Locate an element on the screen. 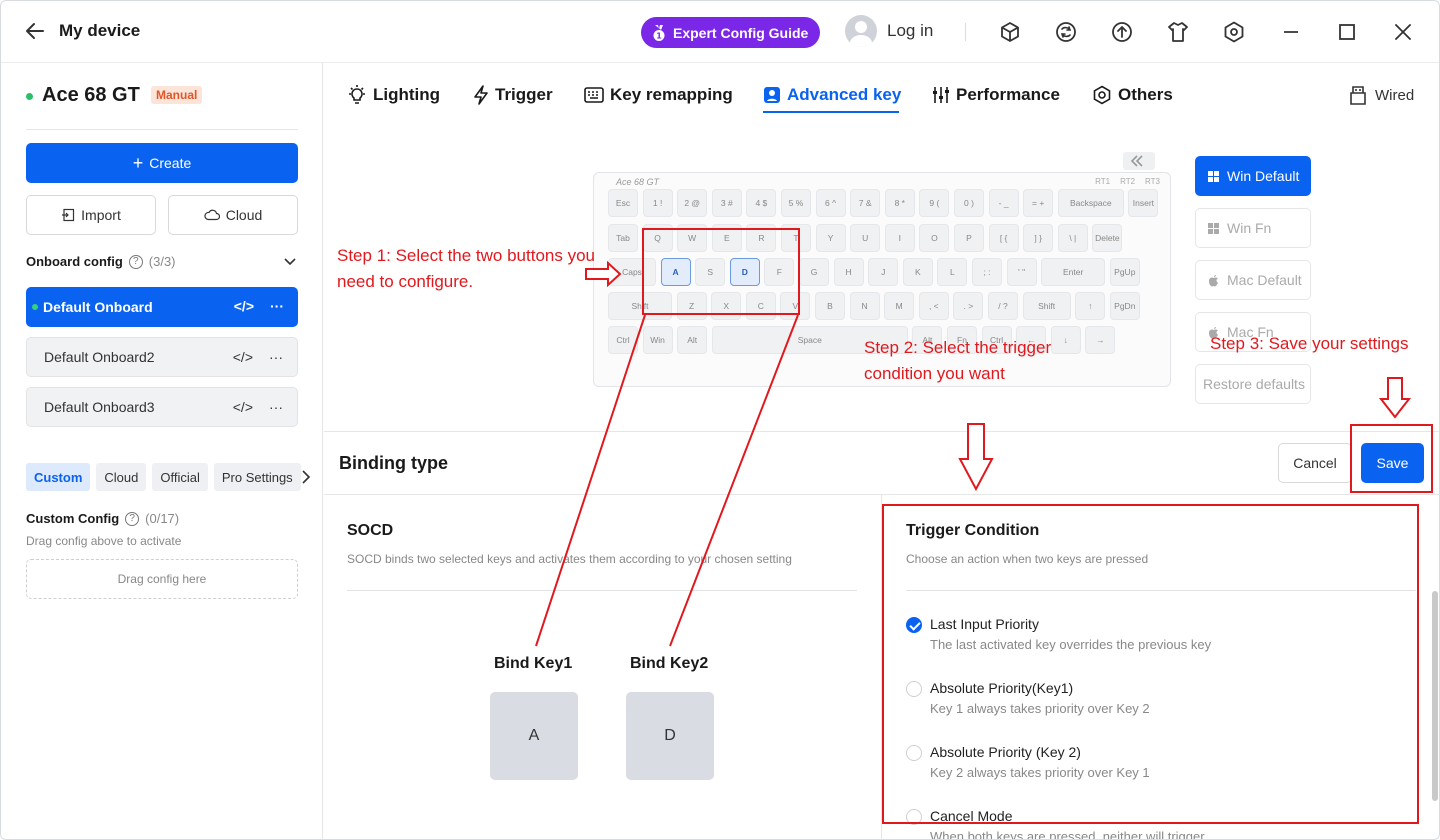  active-status-dot is located at coordinates (35, 307).